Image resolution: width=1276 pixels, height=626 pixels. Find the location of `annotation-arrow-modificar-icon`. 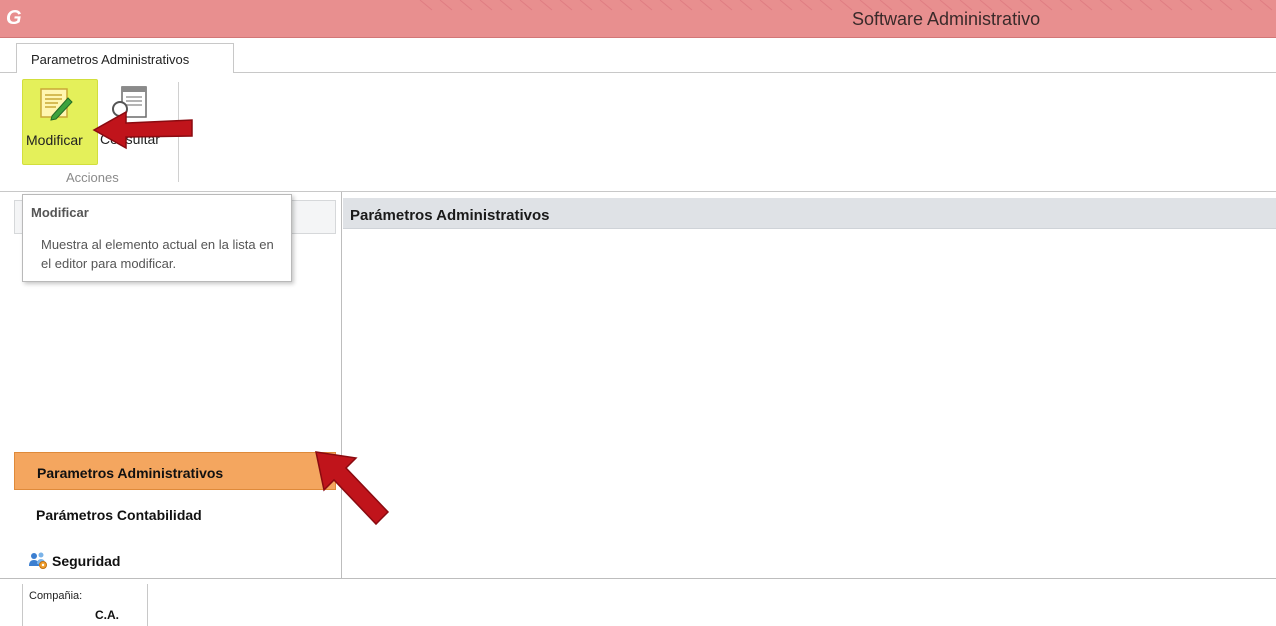

annotation-arrow-modificar-icon is located at coordinates (142, 130).